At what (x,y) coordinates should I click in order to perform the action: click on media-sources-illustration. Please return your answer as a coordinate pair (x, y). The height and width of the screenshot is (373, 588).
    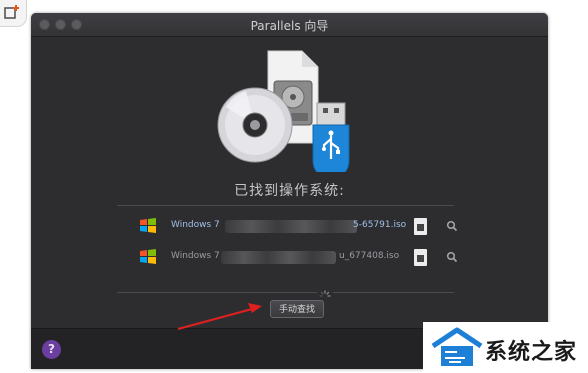
    Looking at the image, I should click on (283, 111).